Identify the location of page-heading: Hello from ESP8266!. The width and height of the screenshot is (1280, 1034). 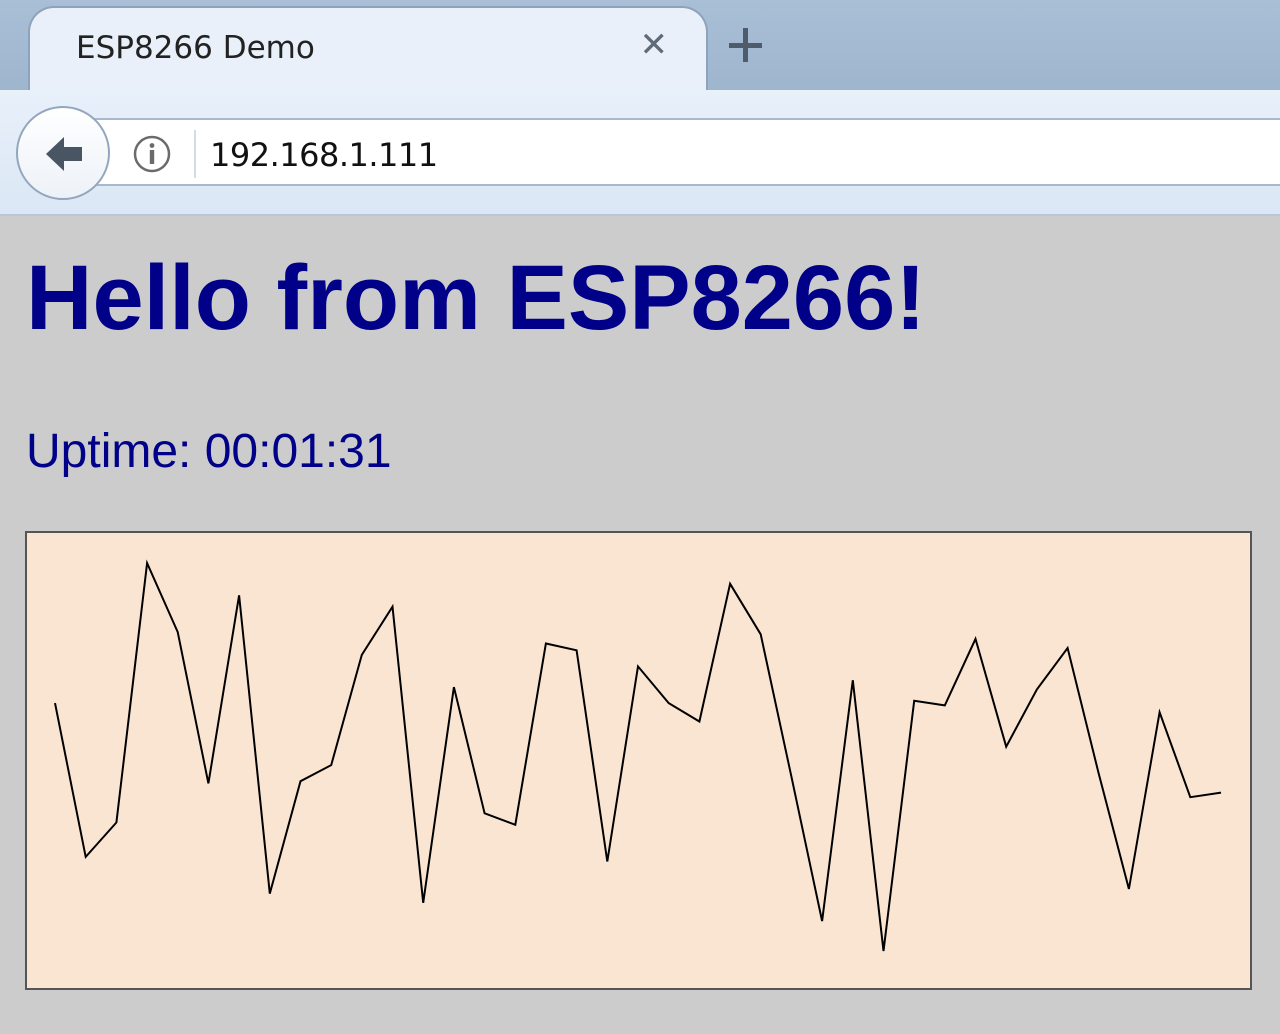
(476, 298).